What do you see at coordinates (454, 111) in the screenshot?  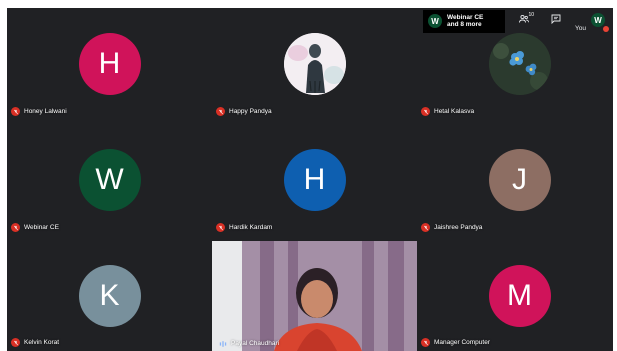 I see `participant-name: Hetal Kalasva` at bounding box center [454, 111].